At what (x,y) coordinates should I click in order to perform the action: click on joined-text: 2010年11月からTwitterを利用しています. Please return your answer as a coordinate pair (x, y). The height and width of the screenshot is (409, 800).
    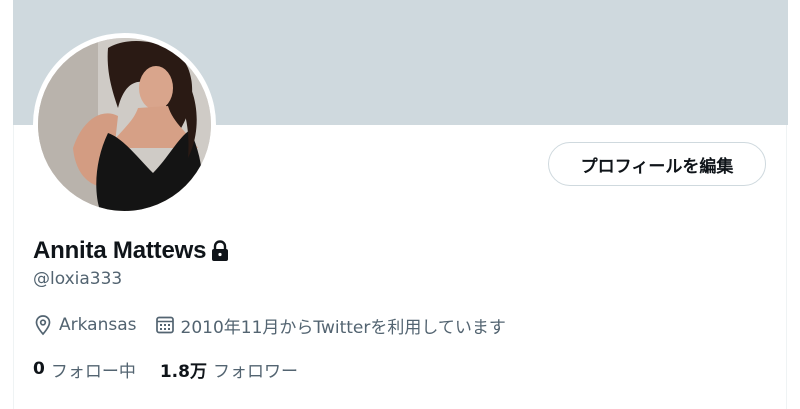
    Looking at the image, I should click on (343, 327).